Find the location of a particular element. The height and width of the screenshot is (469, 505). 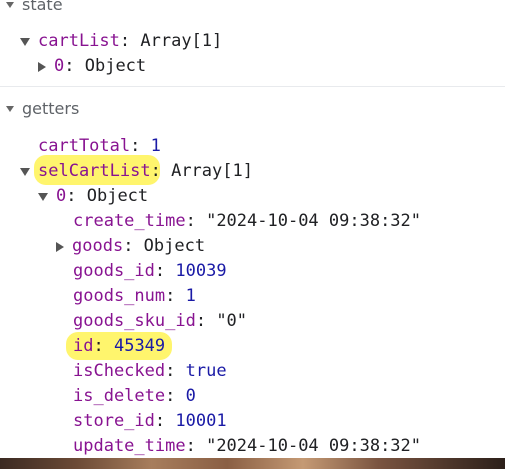

getters-section-header: getters is located at coordinates (42, 108).